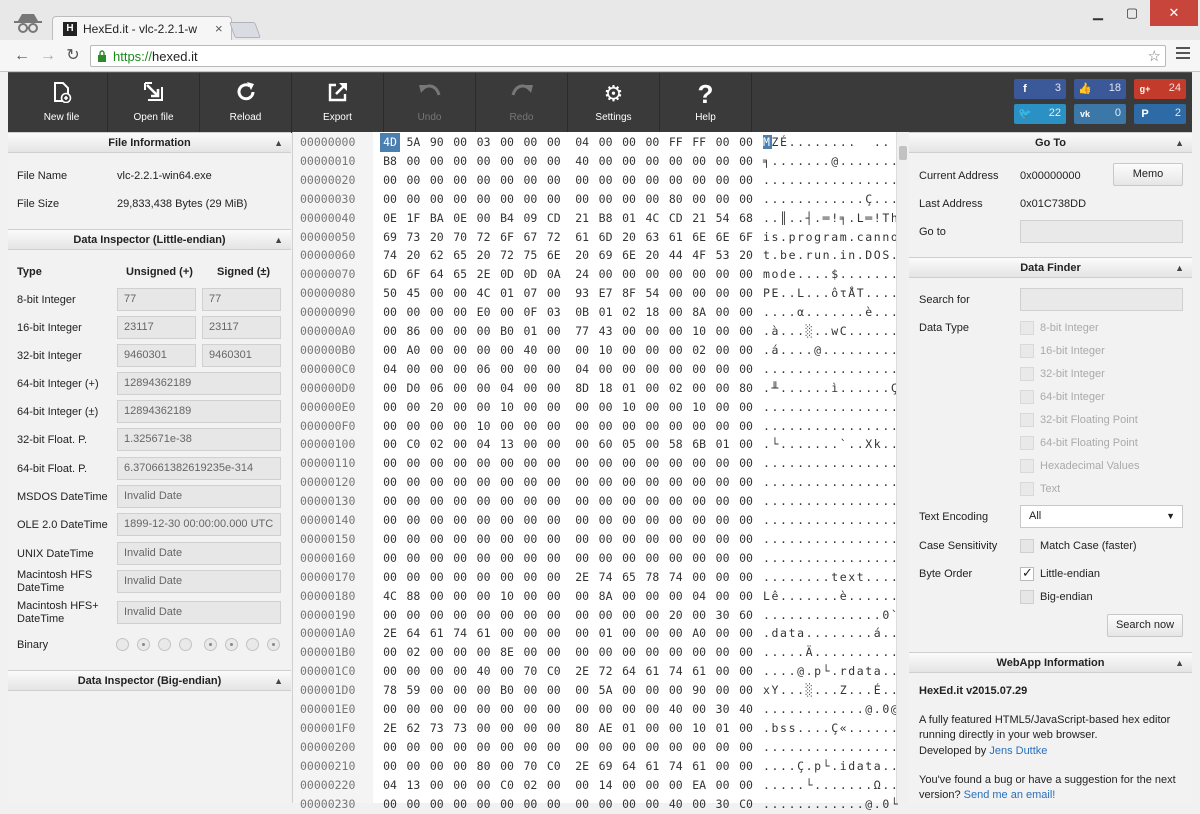 This screenshot has width=1200, height=814. What do you see at coordinates (1174, 13) in the screenshot?
I see `close-window-icon: ✕` at bounding box center [1174, 13].